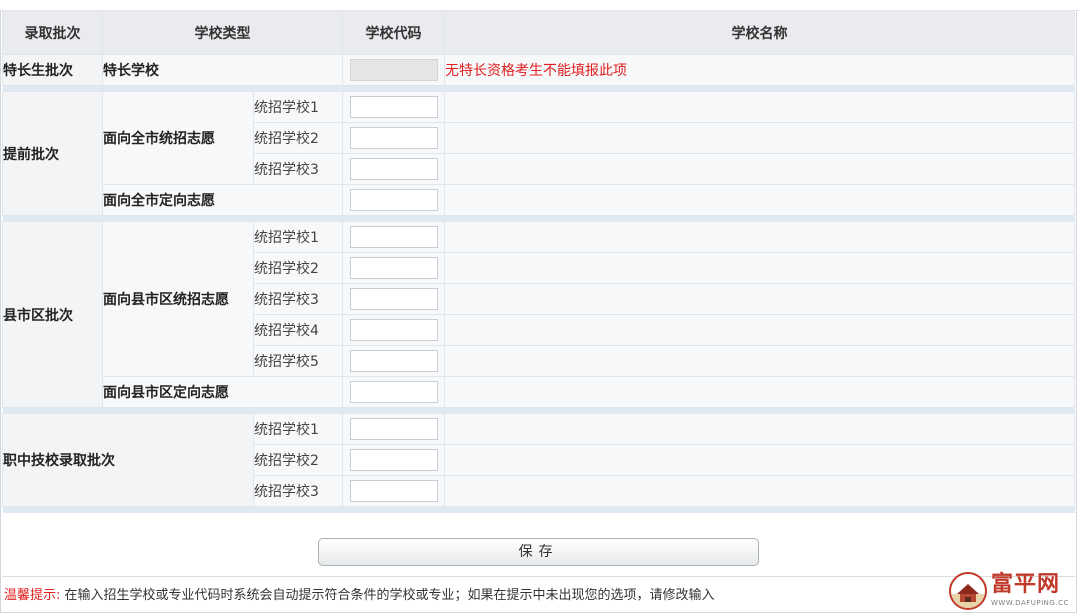  What do you see at coordinates (222, 70) in the screenshot?
I see `special-type-label: 特长学校` at bounding box center [222, 70].